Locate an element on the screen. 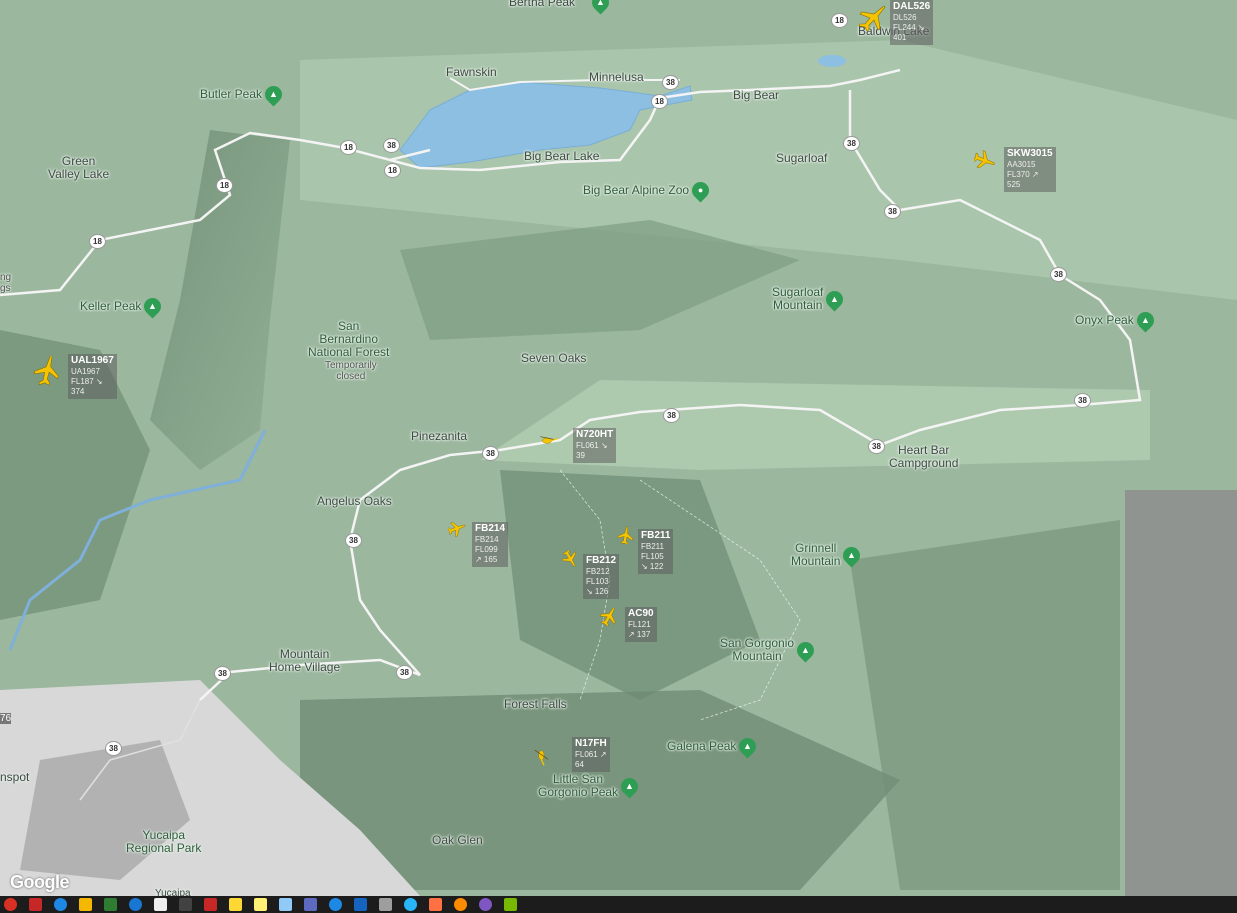 Image resolution: width=1237 pixels, height=913 pixels. flight-label: N17FH FL061 ↗ 64 is located at coordinates (591, 754).